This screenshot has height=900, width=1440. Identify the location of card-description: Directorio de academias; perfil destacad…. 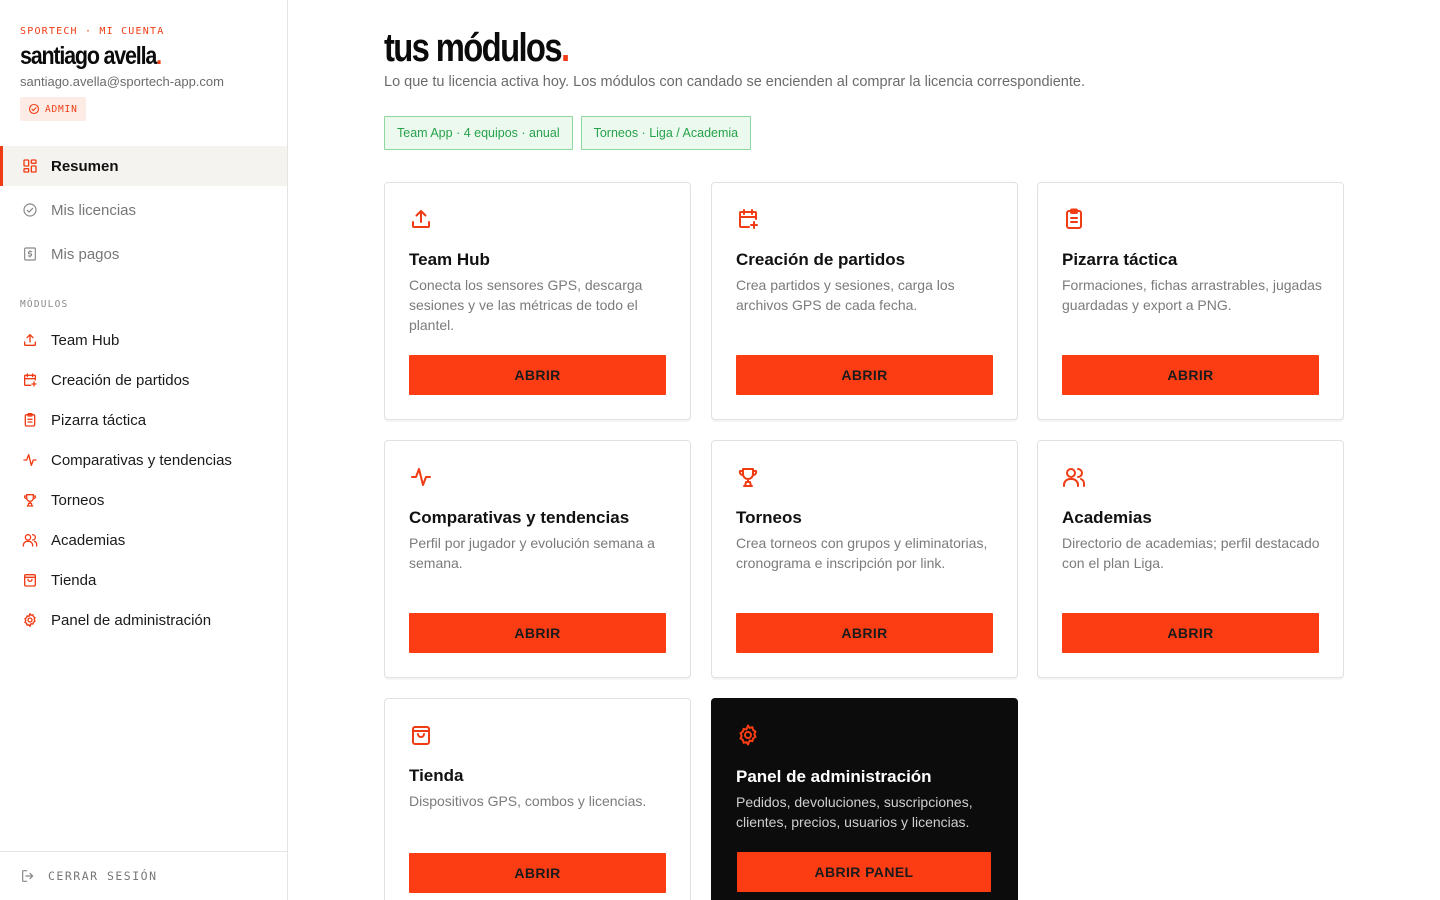
(1191, 553).